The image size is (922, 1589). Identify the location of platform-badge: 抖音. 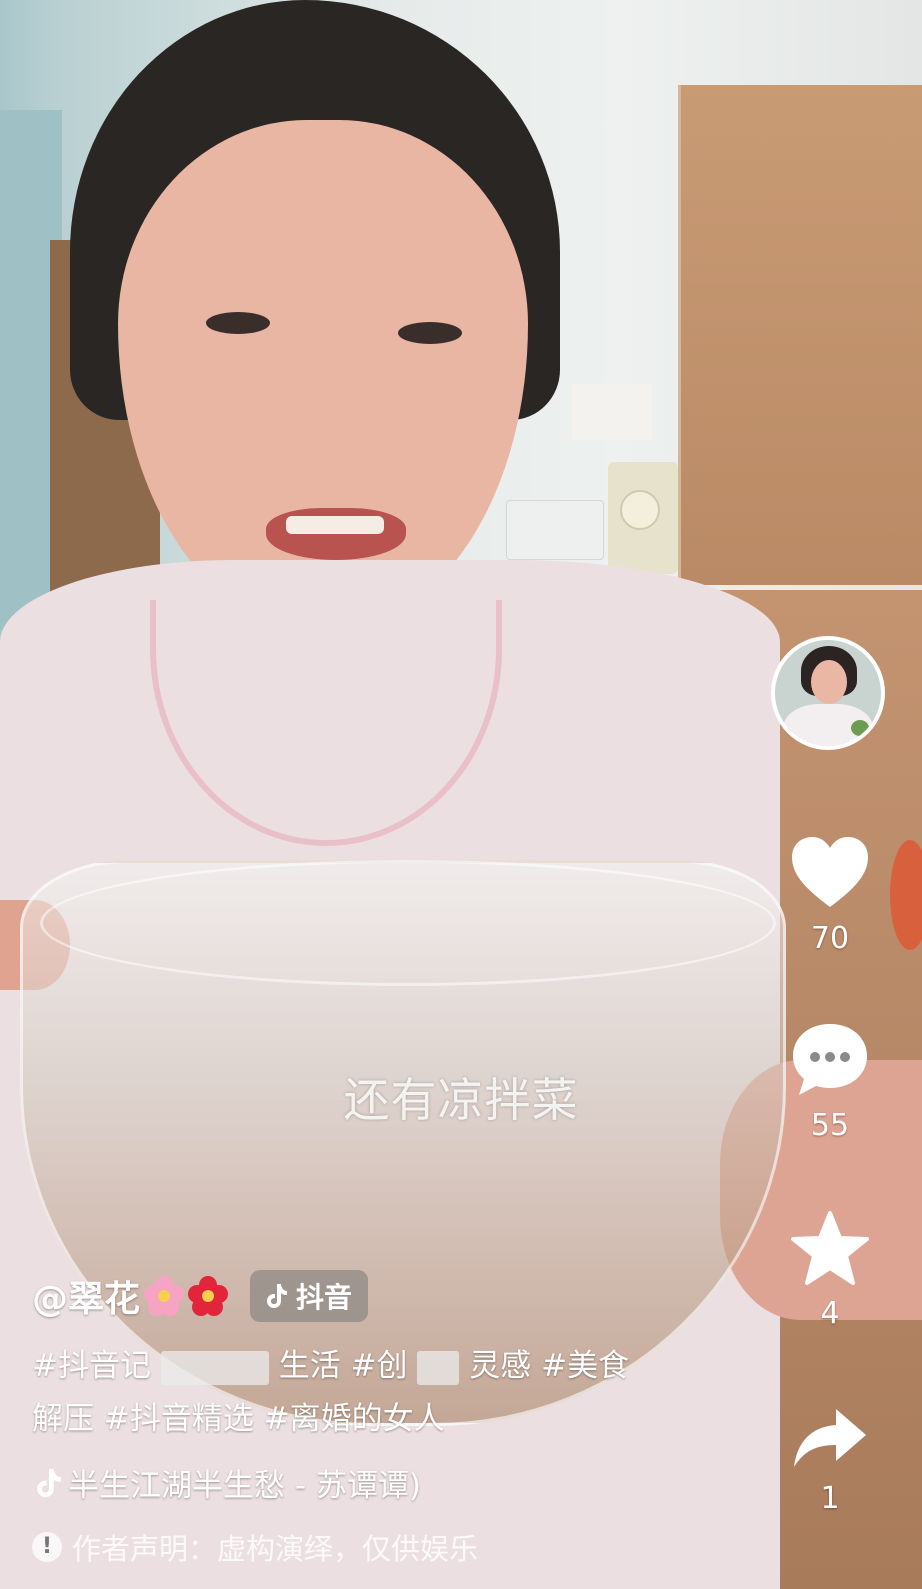
(309, 1296).